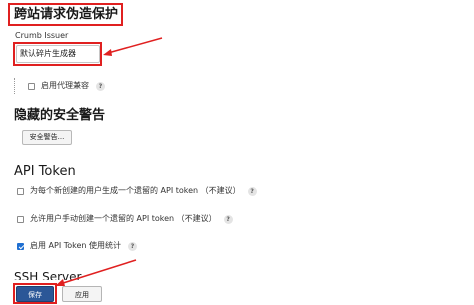 This screenshot has width=474, height=305. What do you see at coordinates (31, 86) in the screenshot?
I see `proxy-compat-checkbox` at bounding box center [31, 86].